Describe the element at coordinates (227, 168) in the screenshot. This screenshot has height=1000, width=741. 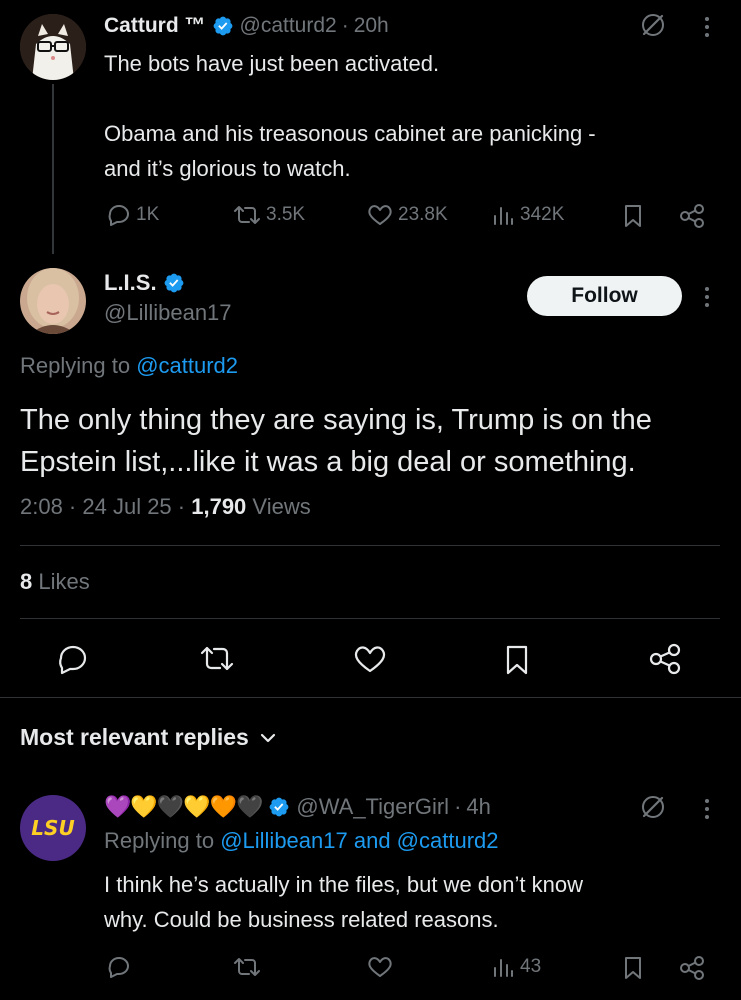
I see `parent-text-line3: and it’s glorious to watch.` at that location.